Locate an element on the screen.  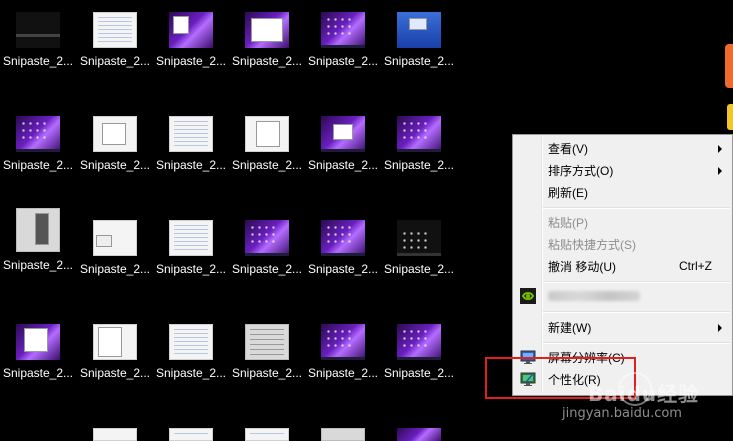
menu-item-paste-shortcut: 粘贴快捷方式(S) is located at coordinates (622, 244).